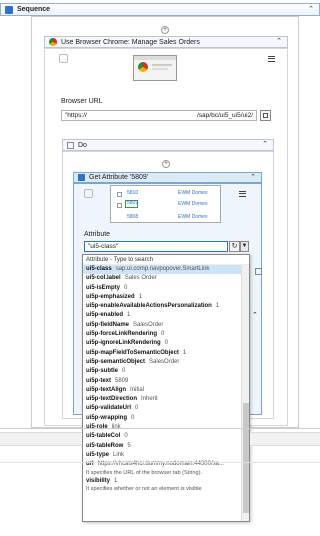  Describe the element at coordinates (166, 455) in the screenshot. I see `dropdown-item: ui5-type Link` at that location.